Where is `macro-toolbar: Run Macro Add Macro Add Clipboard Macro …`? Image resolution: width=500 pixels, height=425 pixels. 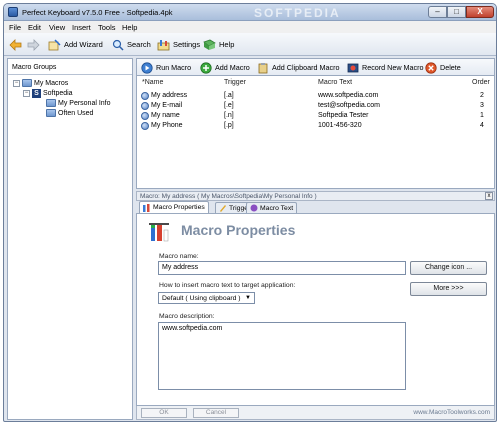
macro-toolbar: Run Macro Add Macro Add Clipboard Macro … is located at coordinates (315, 66).